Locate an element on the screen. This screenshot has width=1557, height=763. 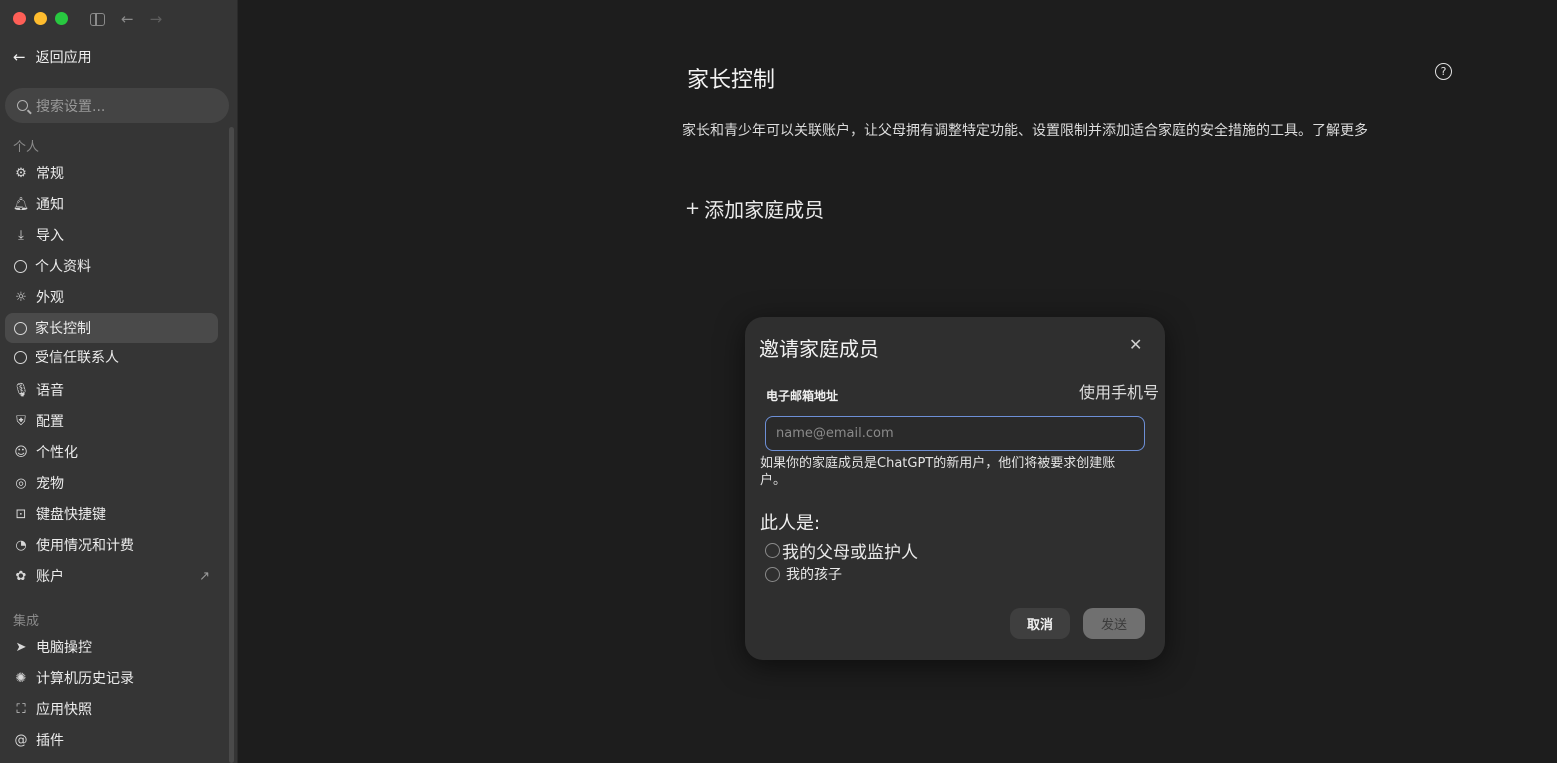
download-icon: ⤓ is located at coordinates (21, 235).